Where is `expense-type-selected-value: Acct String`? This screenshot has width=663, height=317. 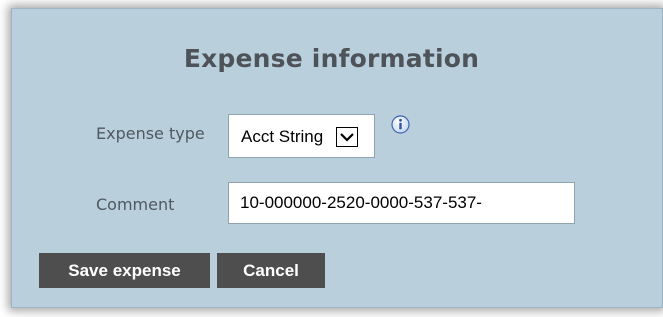 expense-type-selected-value: Acct String is located at coordinates (282, 136).